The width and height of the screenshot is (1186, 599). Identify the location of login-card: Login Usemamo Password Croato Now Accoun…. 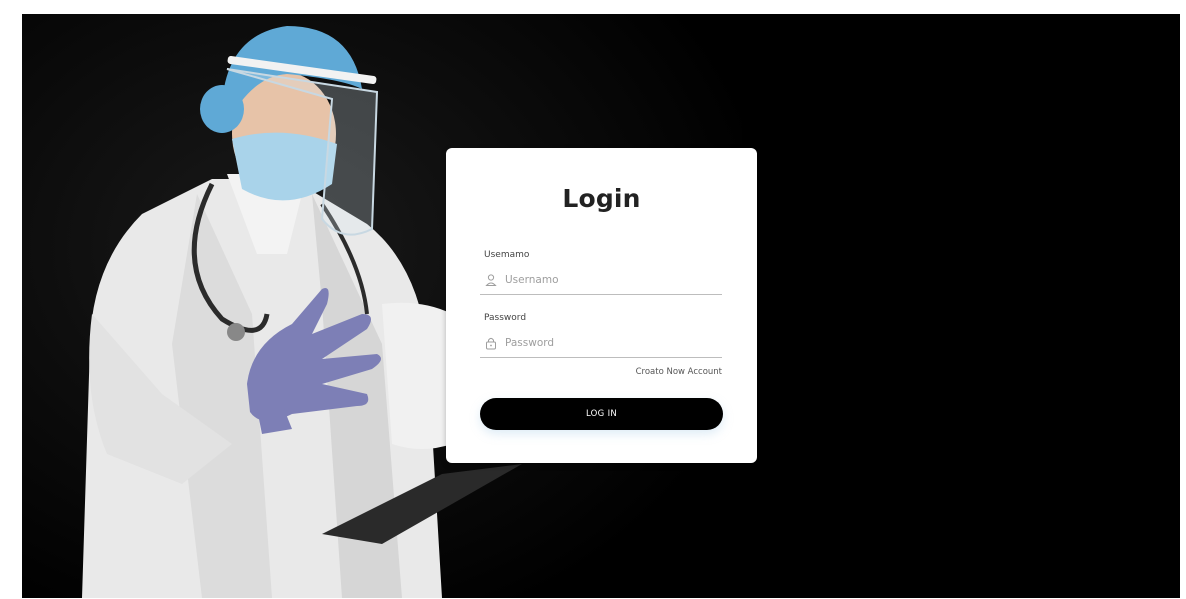
(601, 305).